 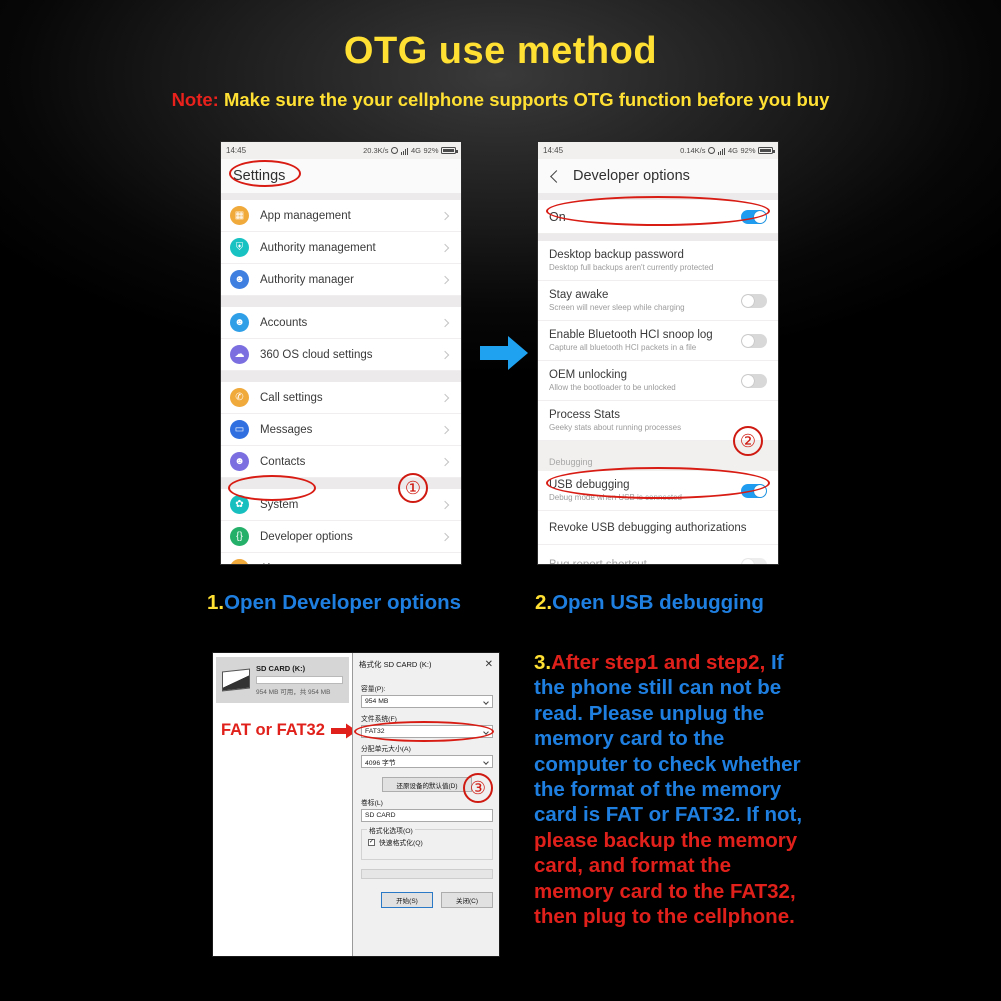 I want to click on bug-report-toggle, so click(x=754, y=560).